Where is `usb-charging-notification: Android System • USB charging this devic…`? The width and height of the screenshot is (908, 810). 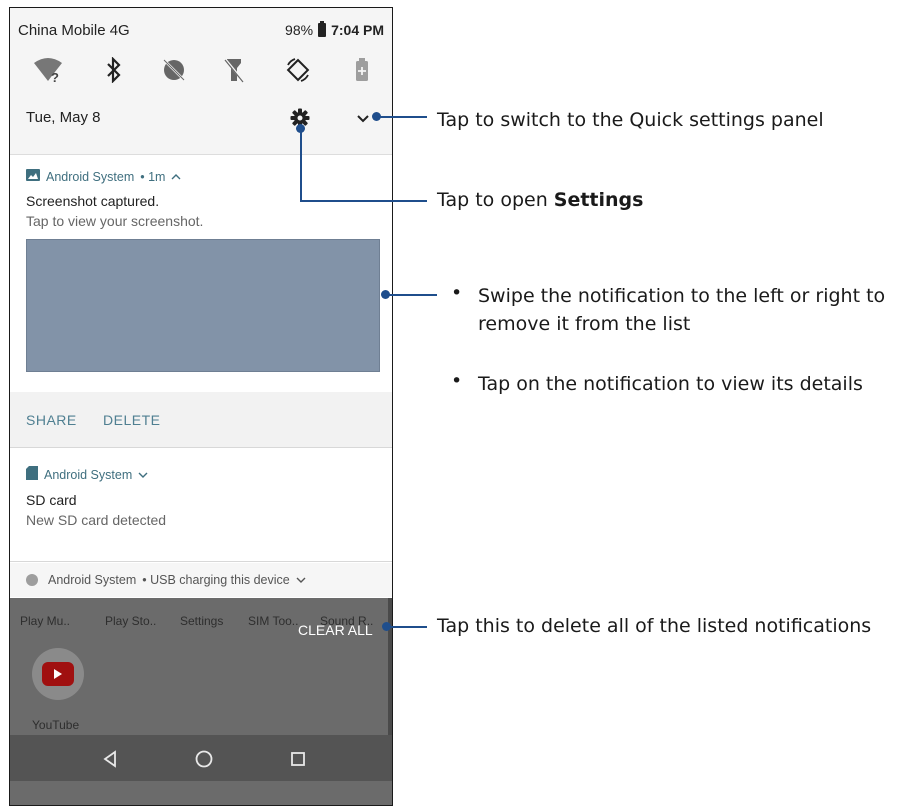
usb-charging-notification: Android System • USB charging this devic… is located at coordinates (201, 580).